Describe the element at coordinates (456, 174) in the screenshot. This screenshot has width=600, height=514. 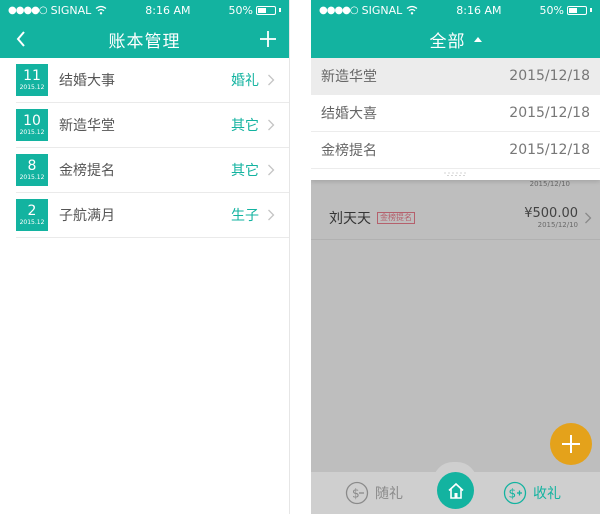
I see `drag-handle-icon` at that location.